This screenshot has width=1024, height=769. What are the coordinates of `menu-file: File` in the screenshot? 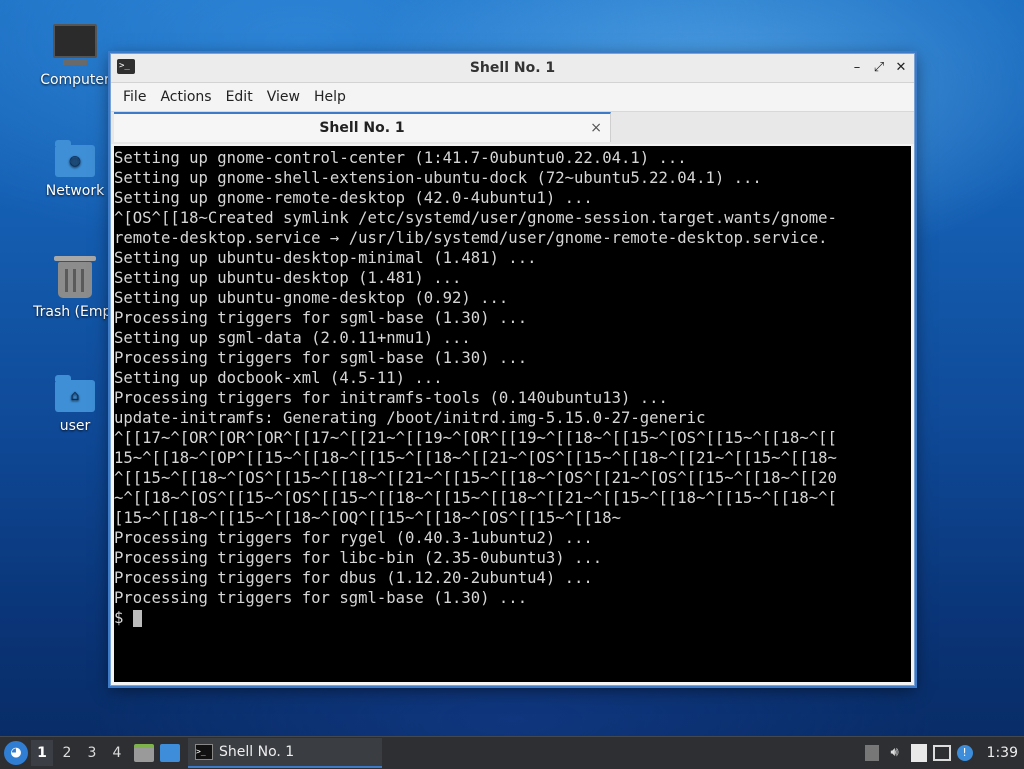 It's located at (134, 97).